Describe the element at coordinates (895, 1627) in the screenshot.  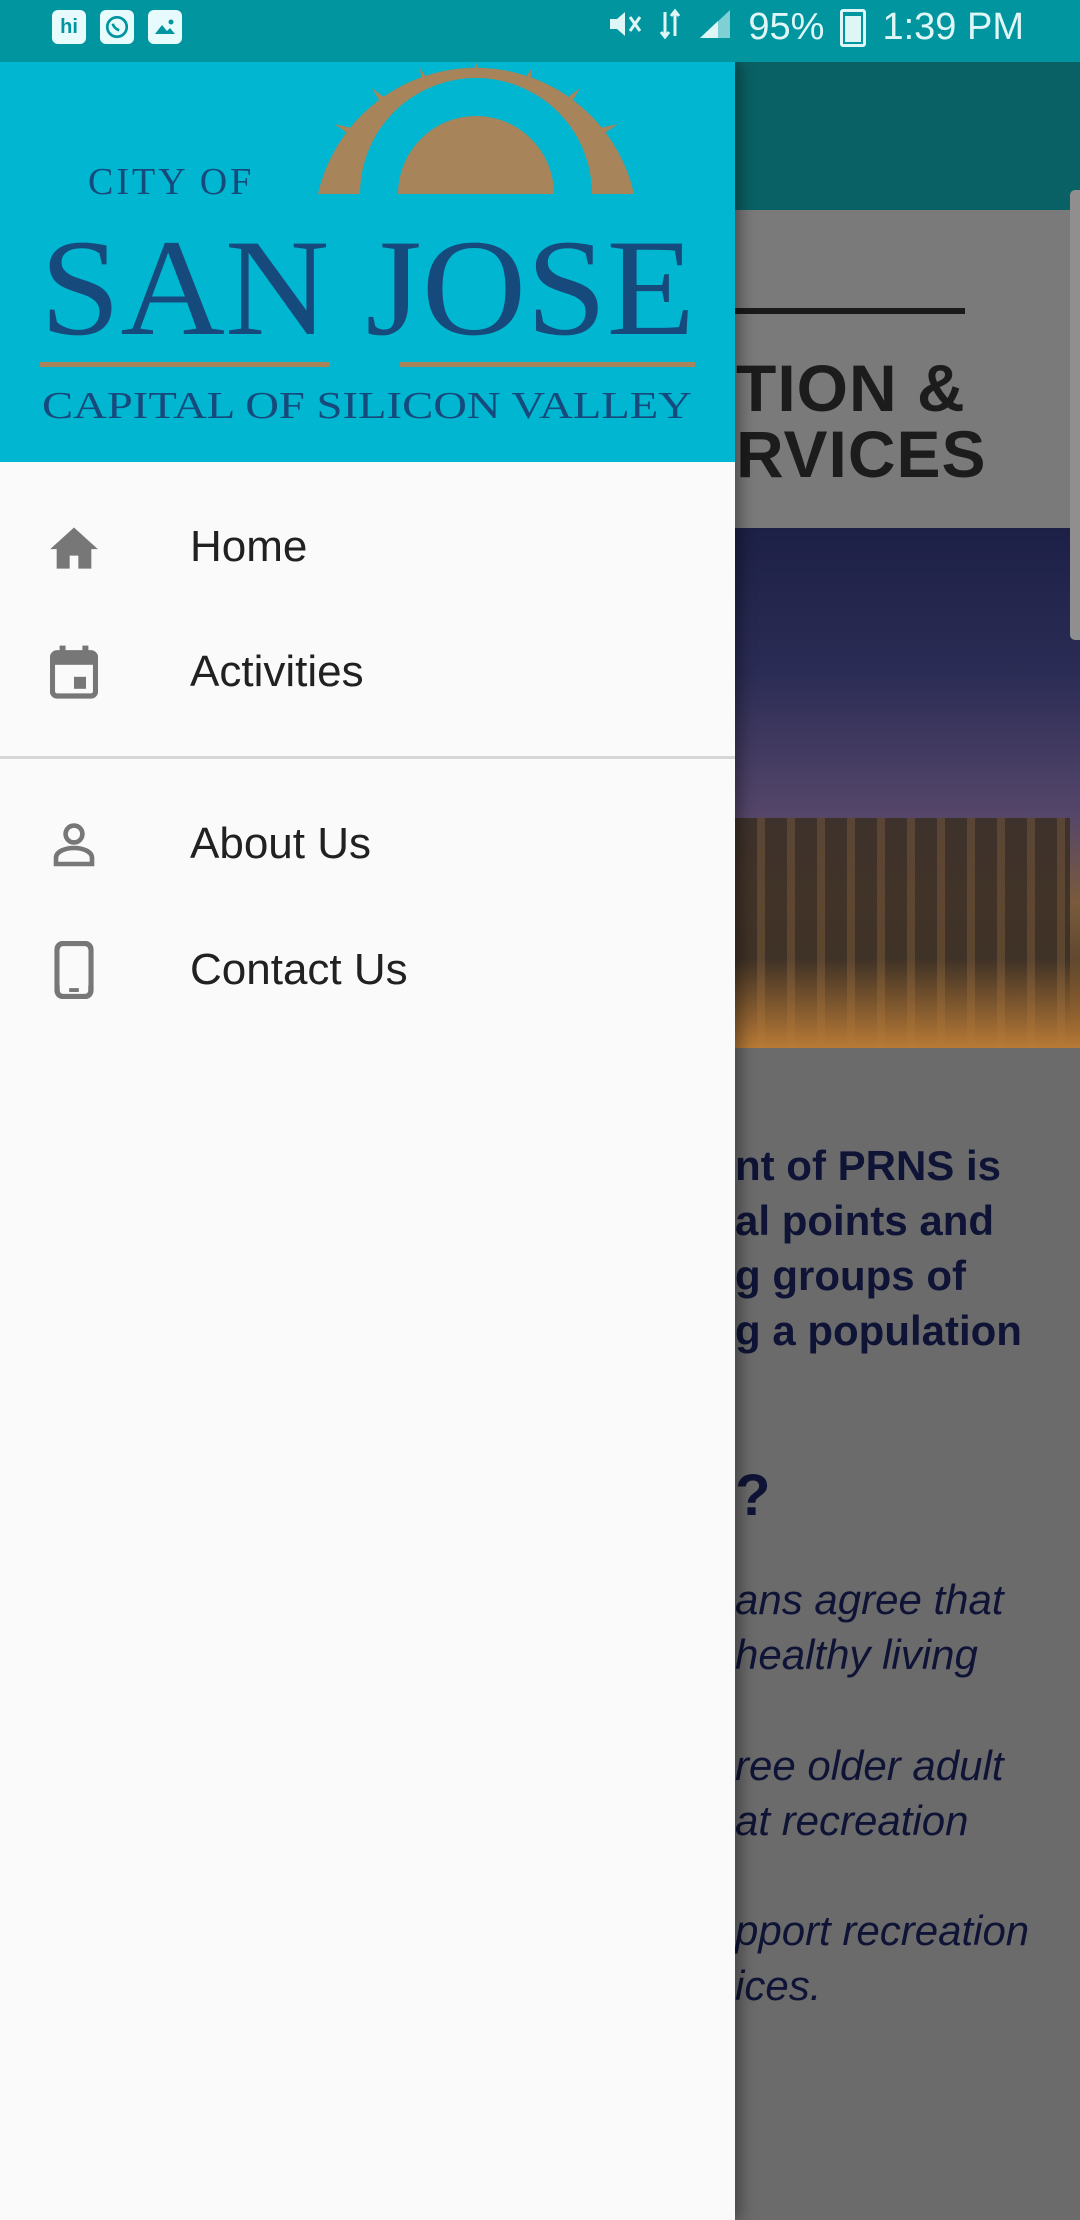
I see `background-paragraph-2: ans agree that healthy living` at that location.